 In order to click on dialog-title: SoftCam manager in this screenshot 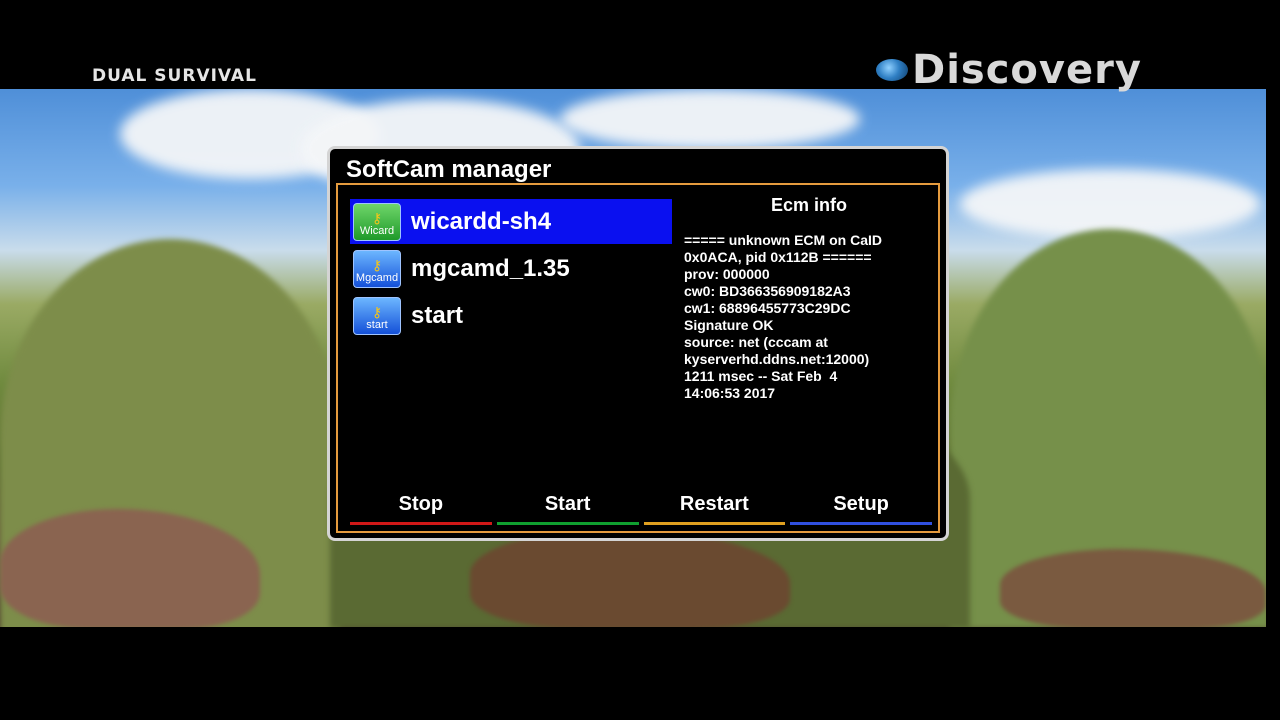, I will do `click(449, 169)`.